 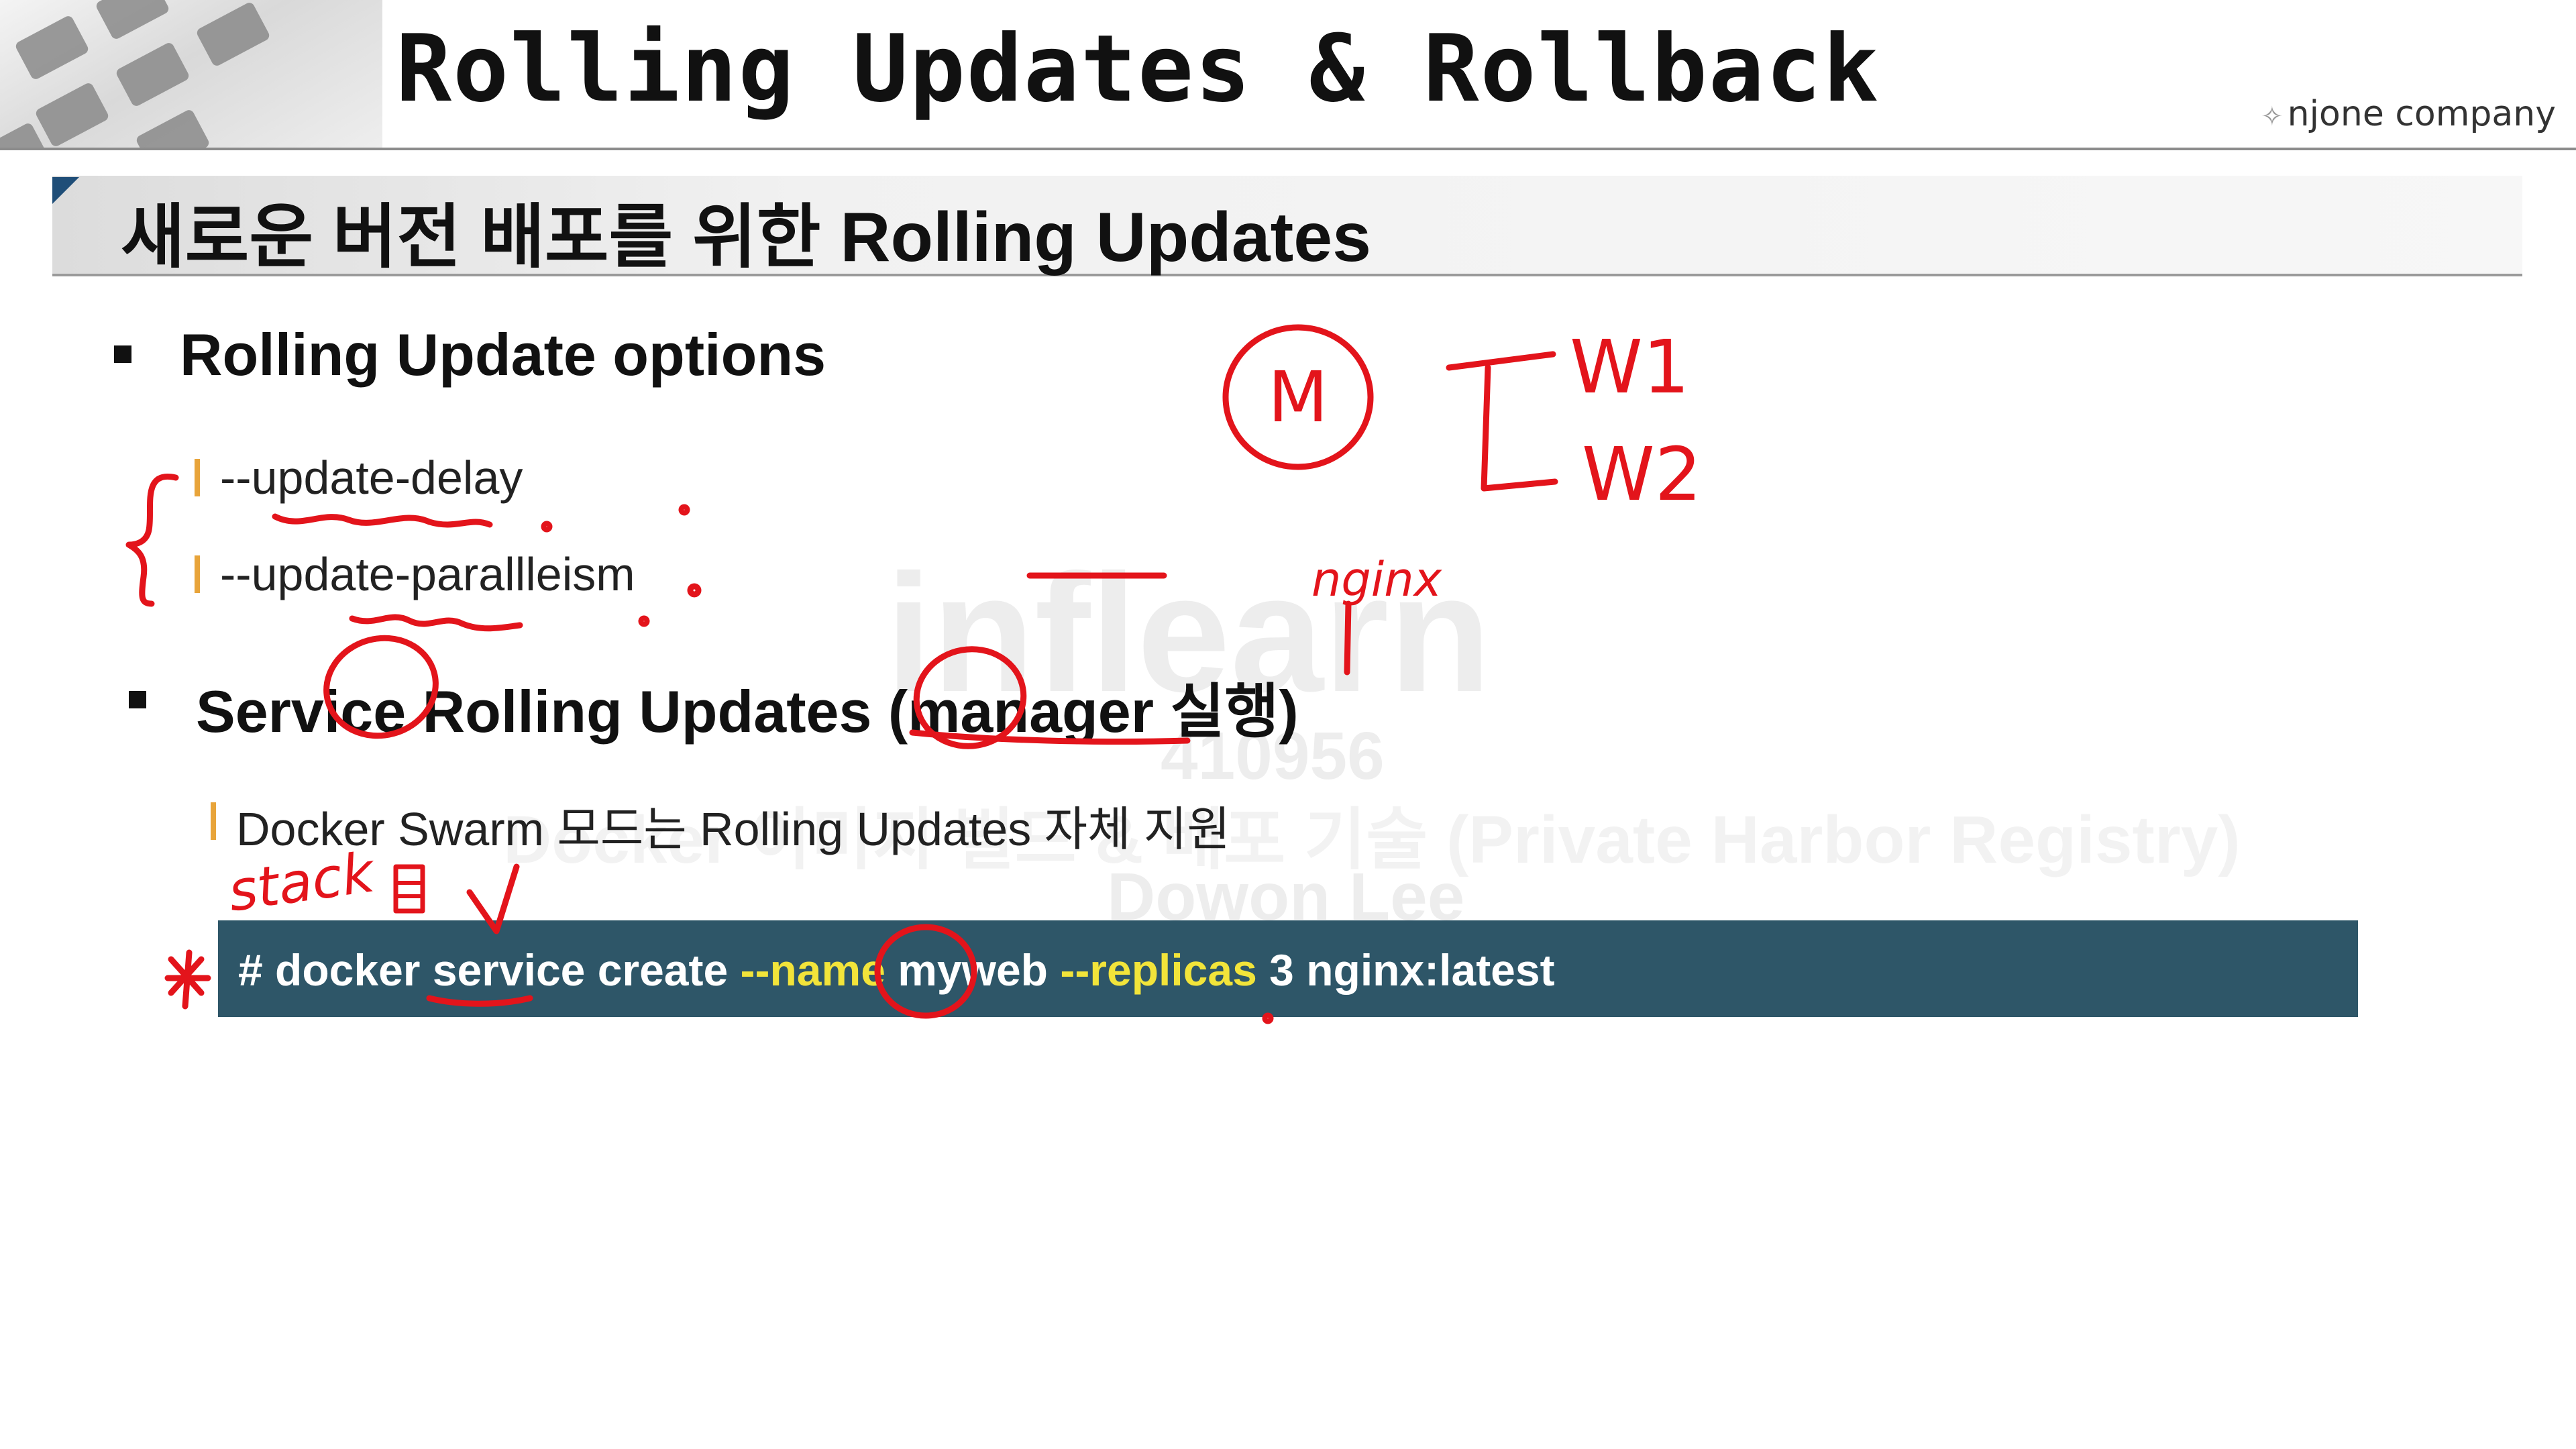 I want to click on annotation-box, so click(x=409, y=889).